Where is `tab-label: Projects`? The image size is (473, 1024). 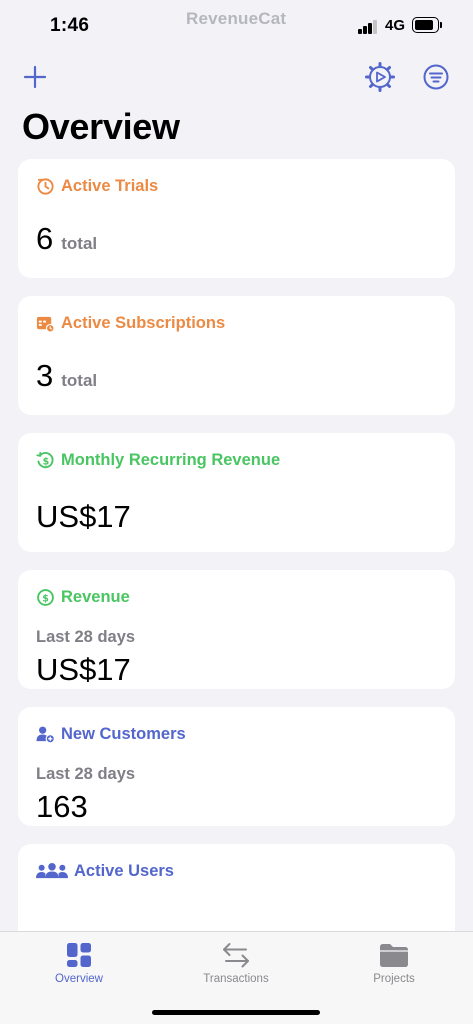
tab-label: Projects is located at coordinates (394, 979).